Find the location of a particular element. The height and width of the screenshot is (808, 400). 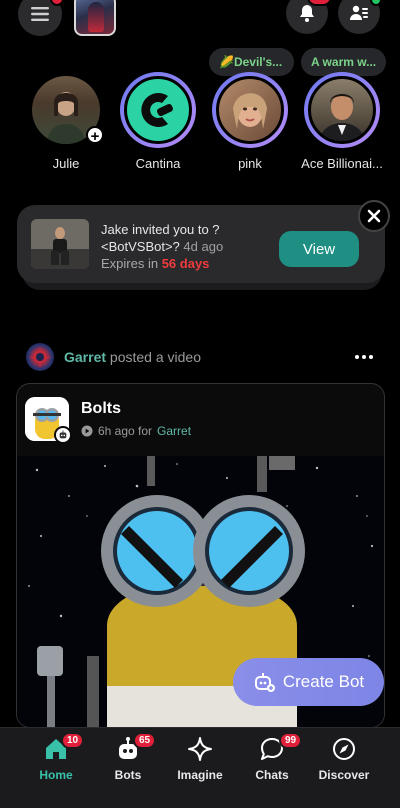

sparkle-icon is located at coordinates (200, 749).